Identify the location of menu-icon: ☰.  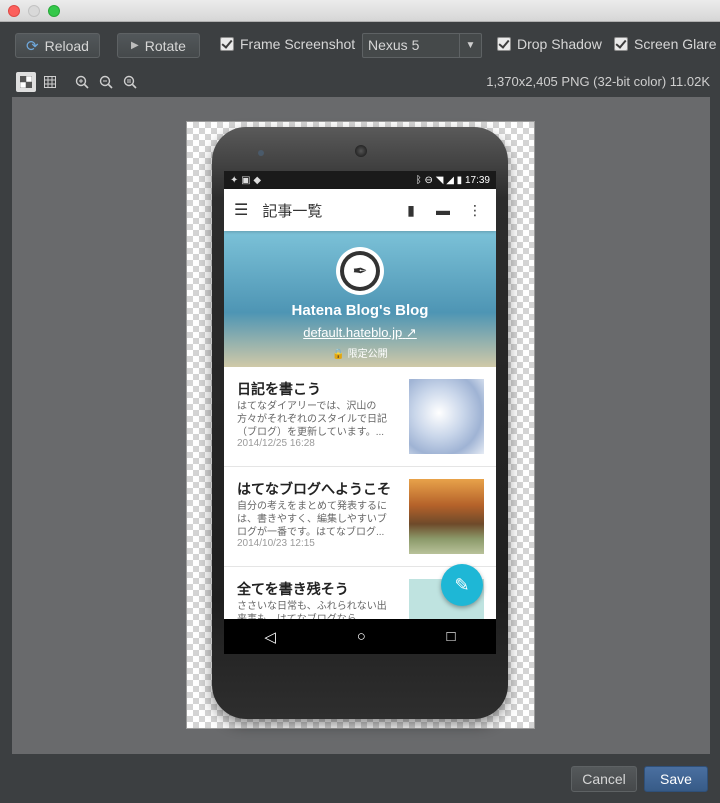
(241, 210).